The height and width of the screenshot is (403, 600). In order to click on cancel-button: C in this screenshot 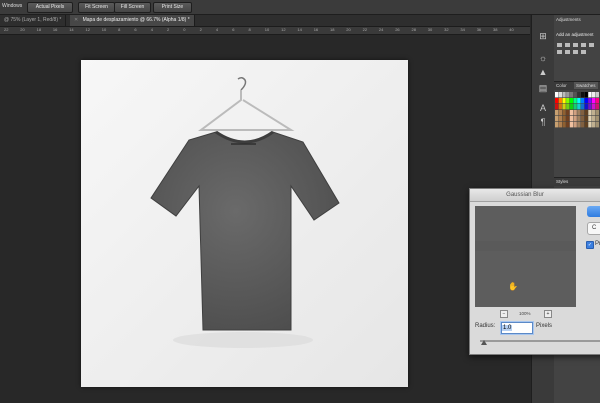, I will do `click(593, 228)`.